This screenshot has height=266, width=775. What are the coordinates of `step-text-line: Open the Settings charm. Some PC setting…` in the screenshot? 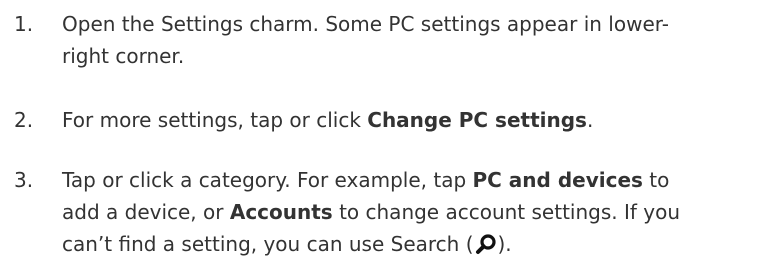 It's located at (365, 24).